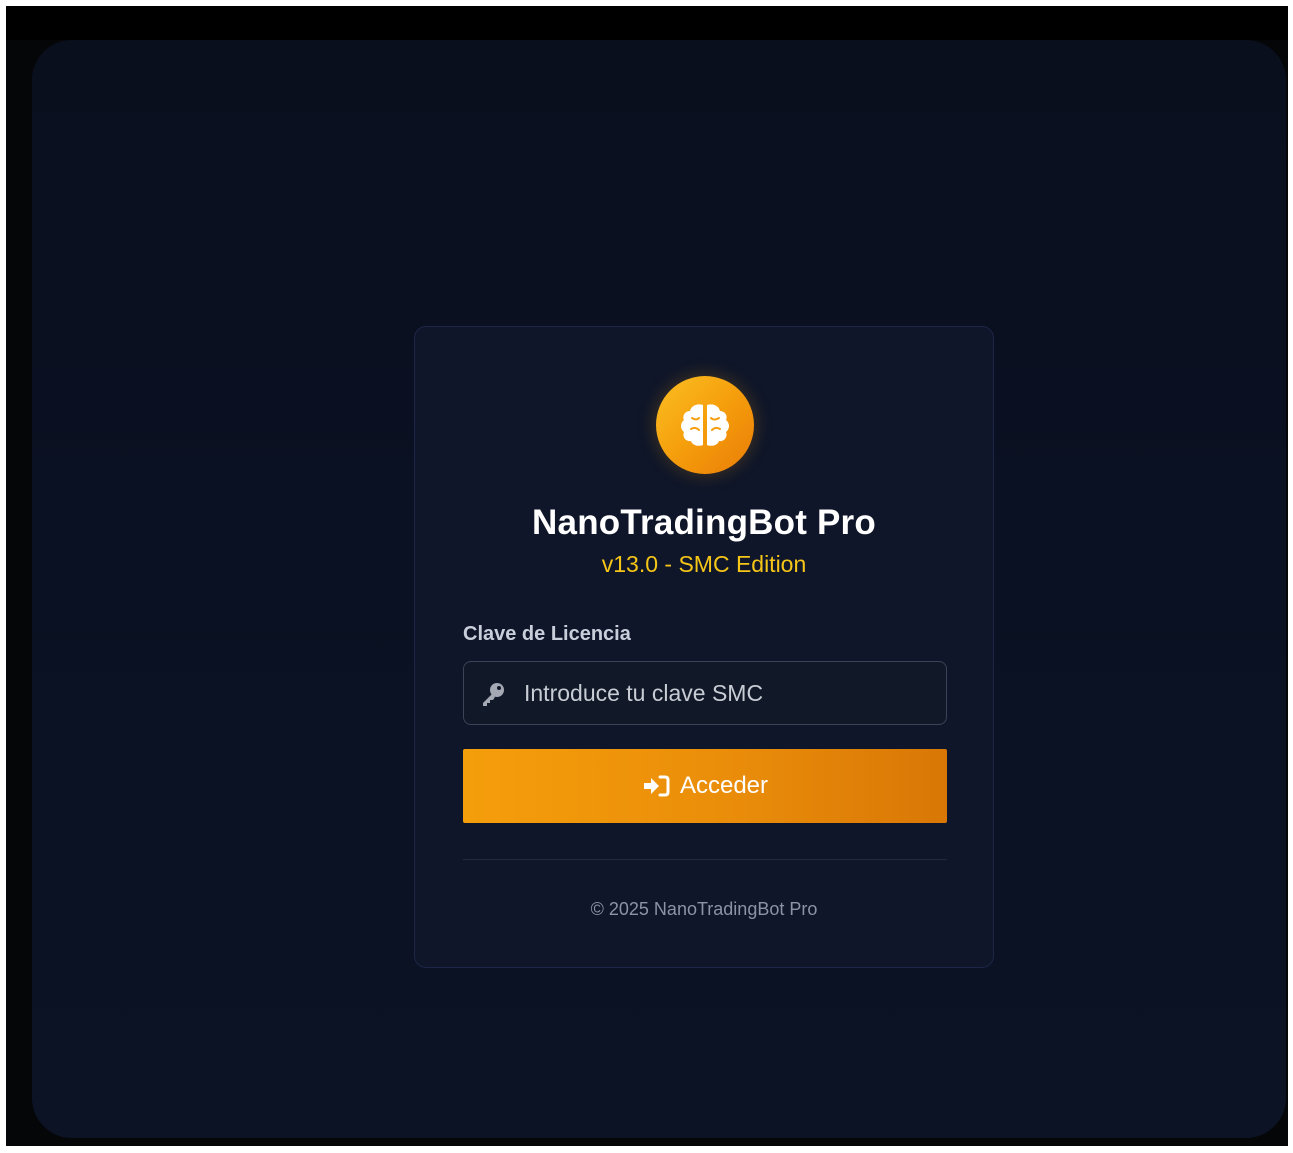 The height and width of the screenshot is (1153, 1293). I want to click on brain-icon, so click(705, 425).